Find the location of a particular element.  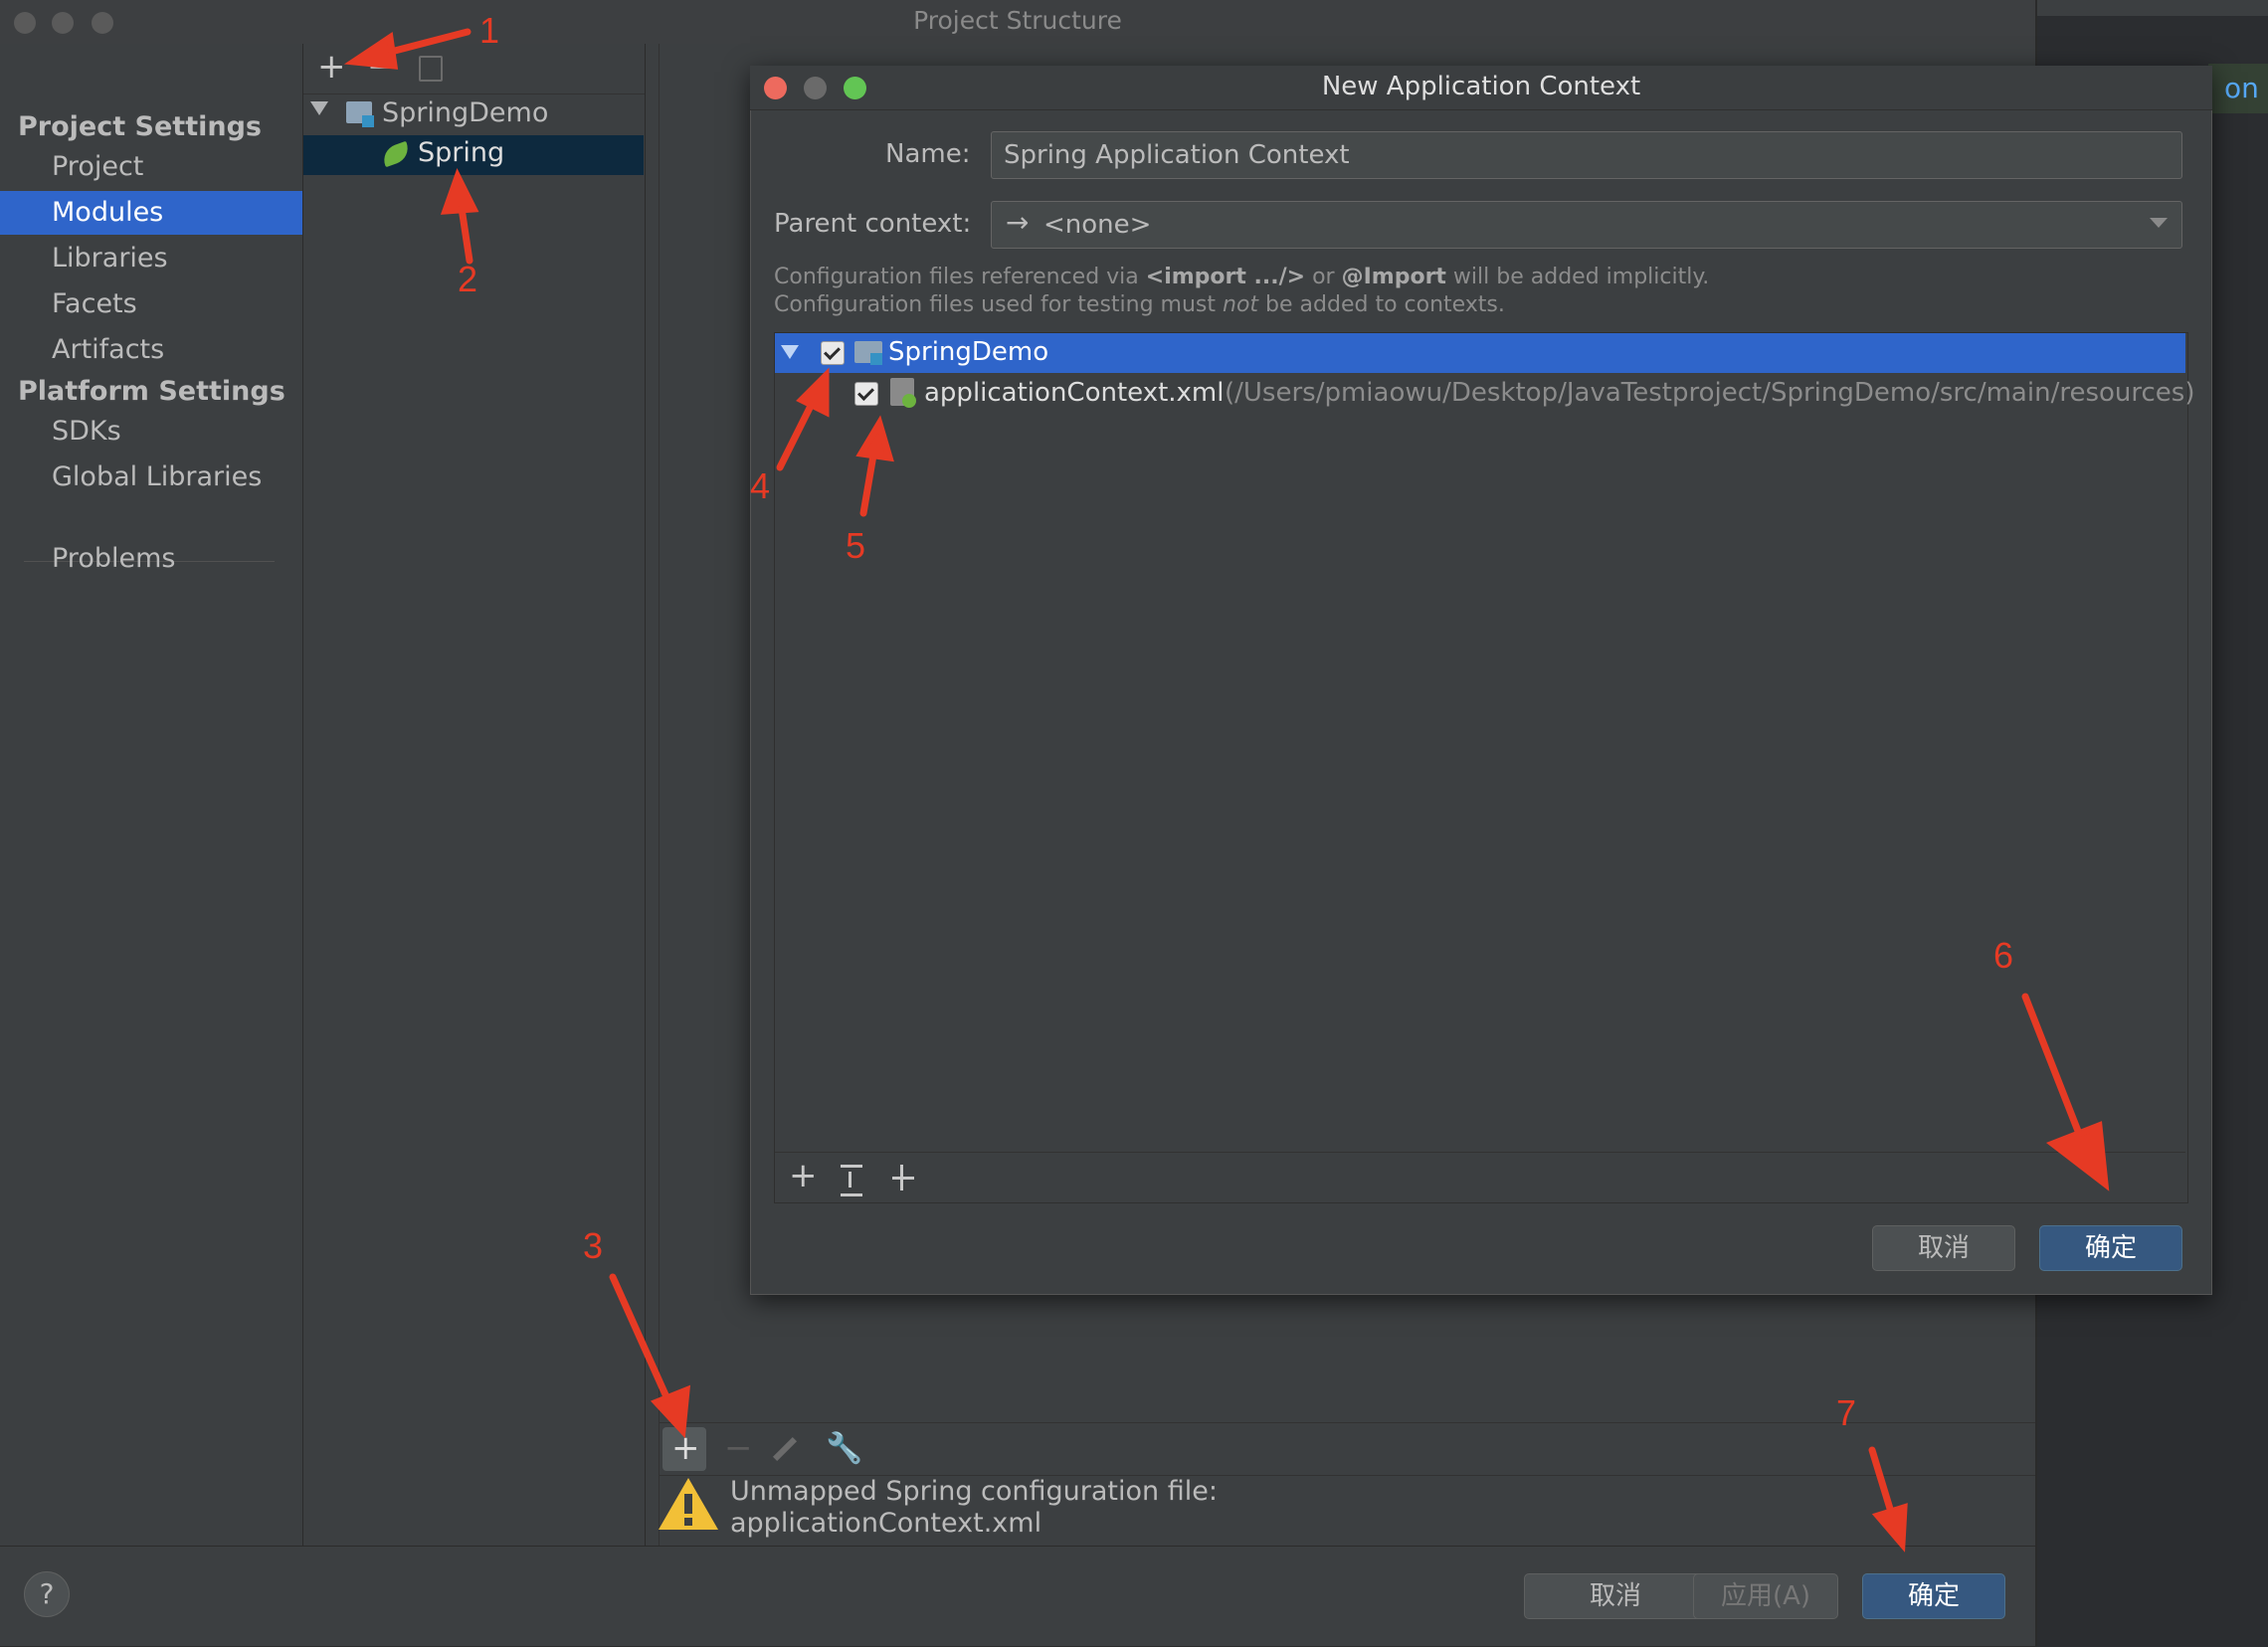

annotation-label-4: 4 is located at coordinates (760, 485).